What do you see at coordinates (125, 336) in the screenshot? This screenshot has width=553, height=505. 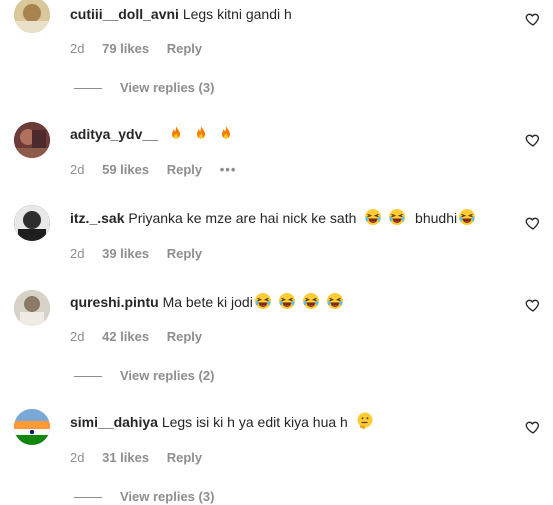 I see `likes-count: 42 likes` at bounding box center [125, 336].